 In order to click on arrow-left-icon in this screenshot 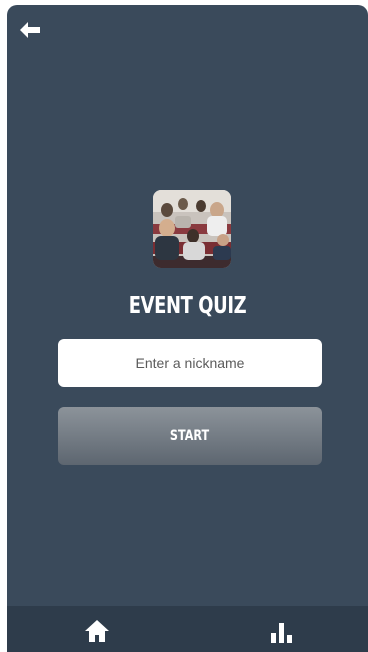, I will do `click(30, 30)`.